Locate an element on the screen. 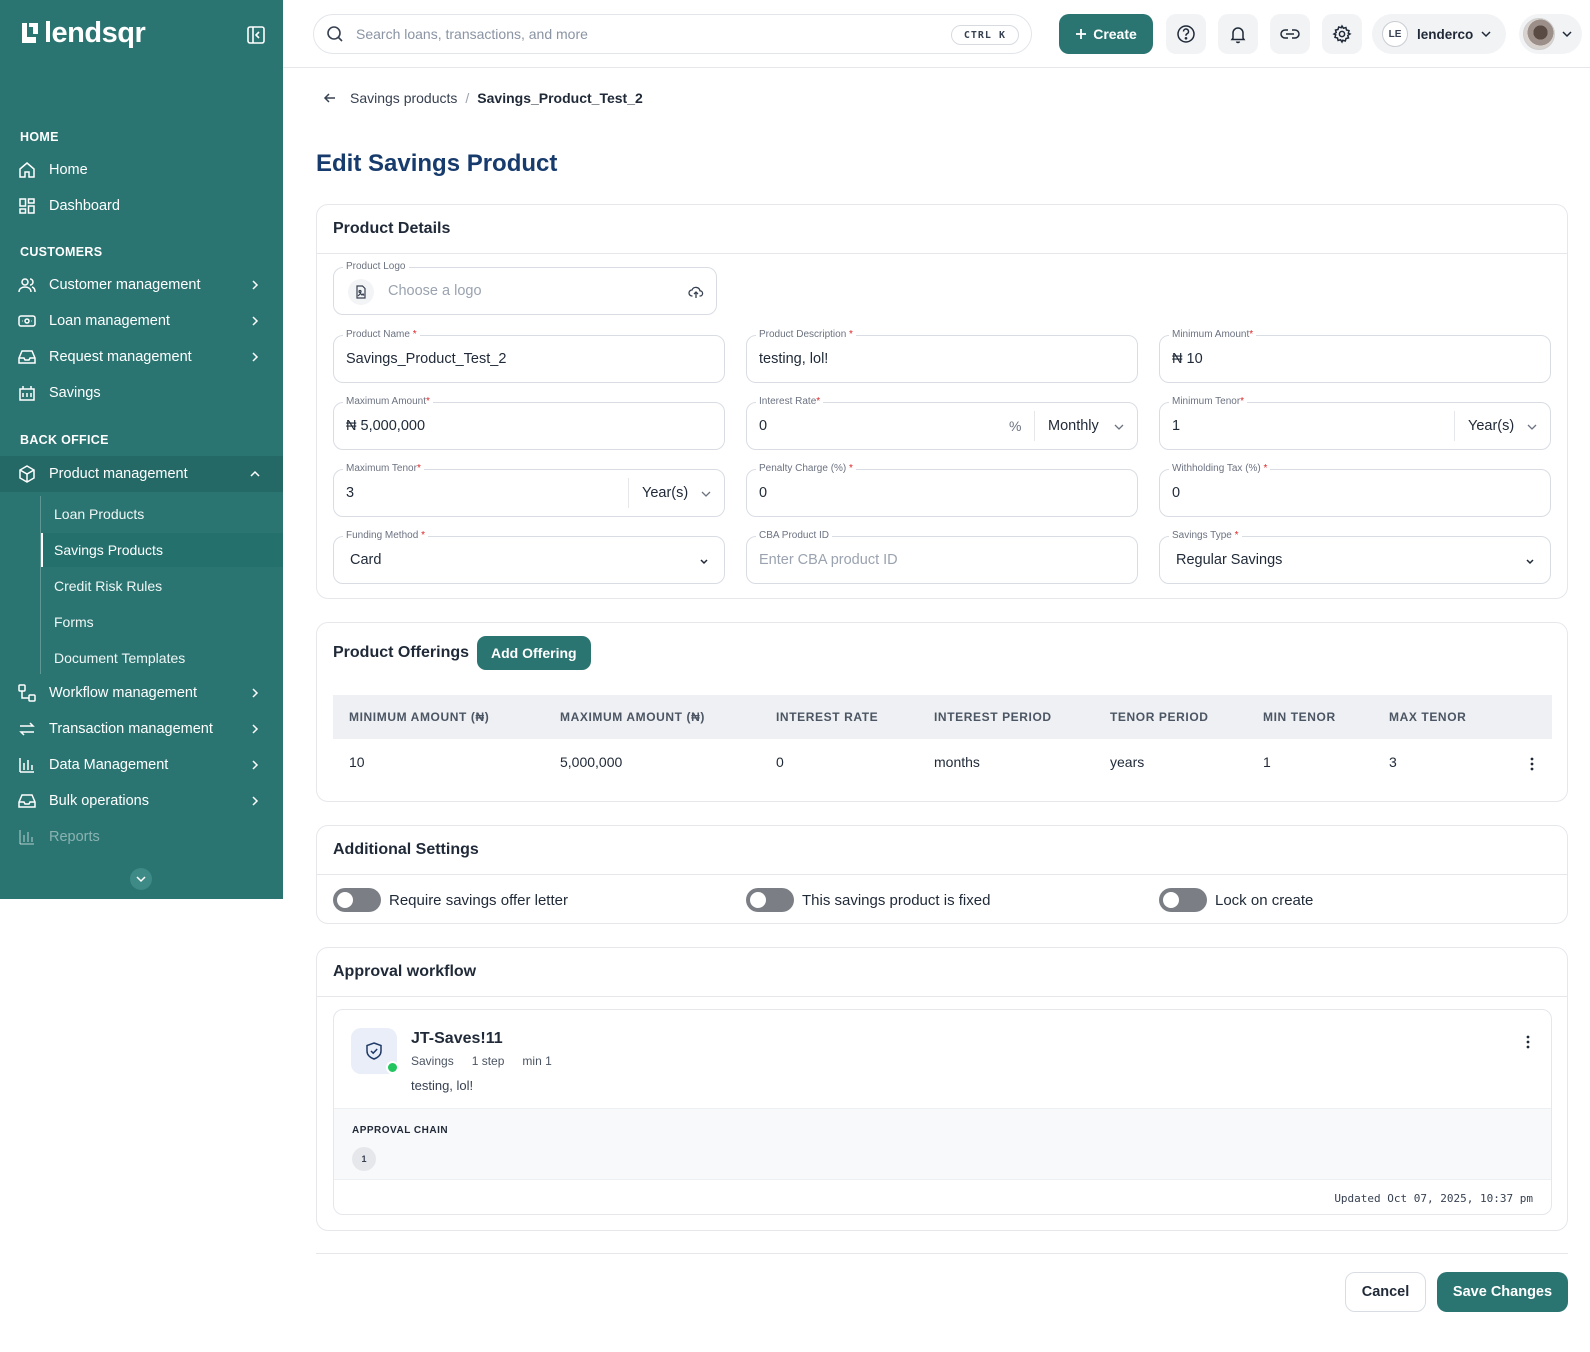 Image resolution: width=1590 pixels, height=1352 pixels. product-name-field: Product Name * Savings_Product_Test_2 is located at coordinates (529, 356).